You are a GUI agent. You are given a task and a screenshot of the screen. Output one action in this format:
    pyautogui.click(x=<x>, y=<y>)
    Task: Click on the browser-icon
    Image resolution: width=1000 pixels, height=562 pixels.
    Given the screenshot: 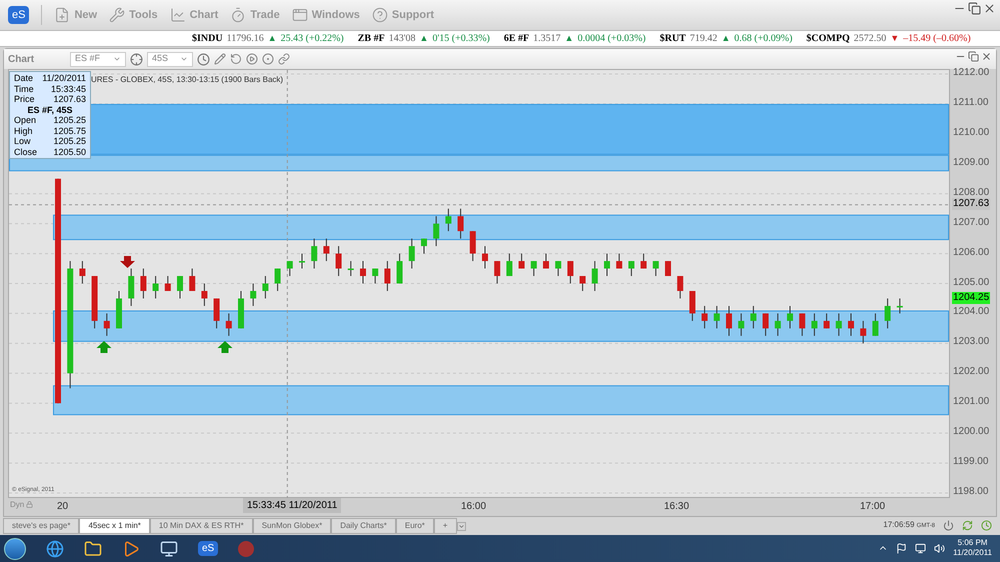 What is the action you would take?
    pyautogui.click(x=55, y=549)
    